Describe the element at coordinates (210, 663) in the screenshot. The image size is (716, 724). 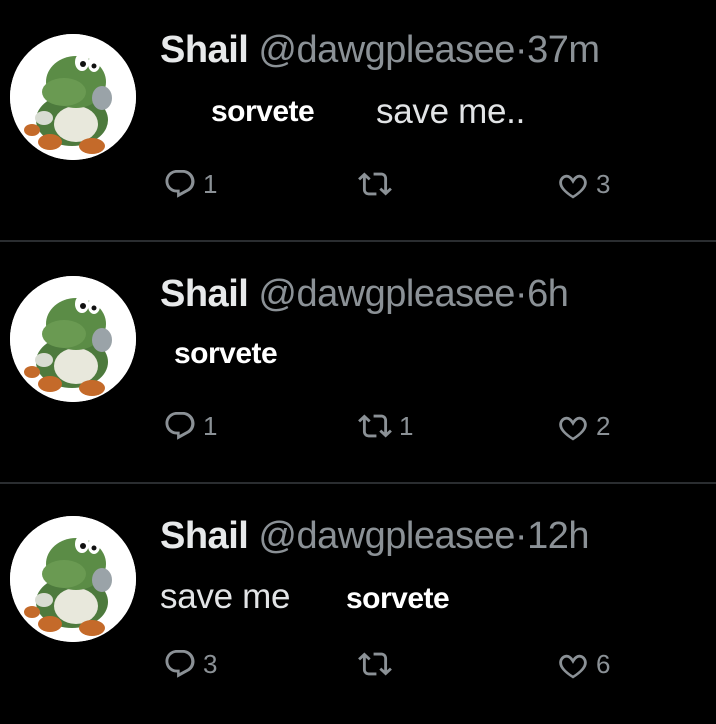
I see `reply-count: 3` at that location.